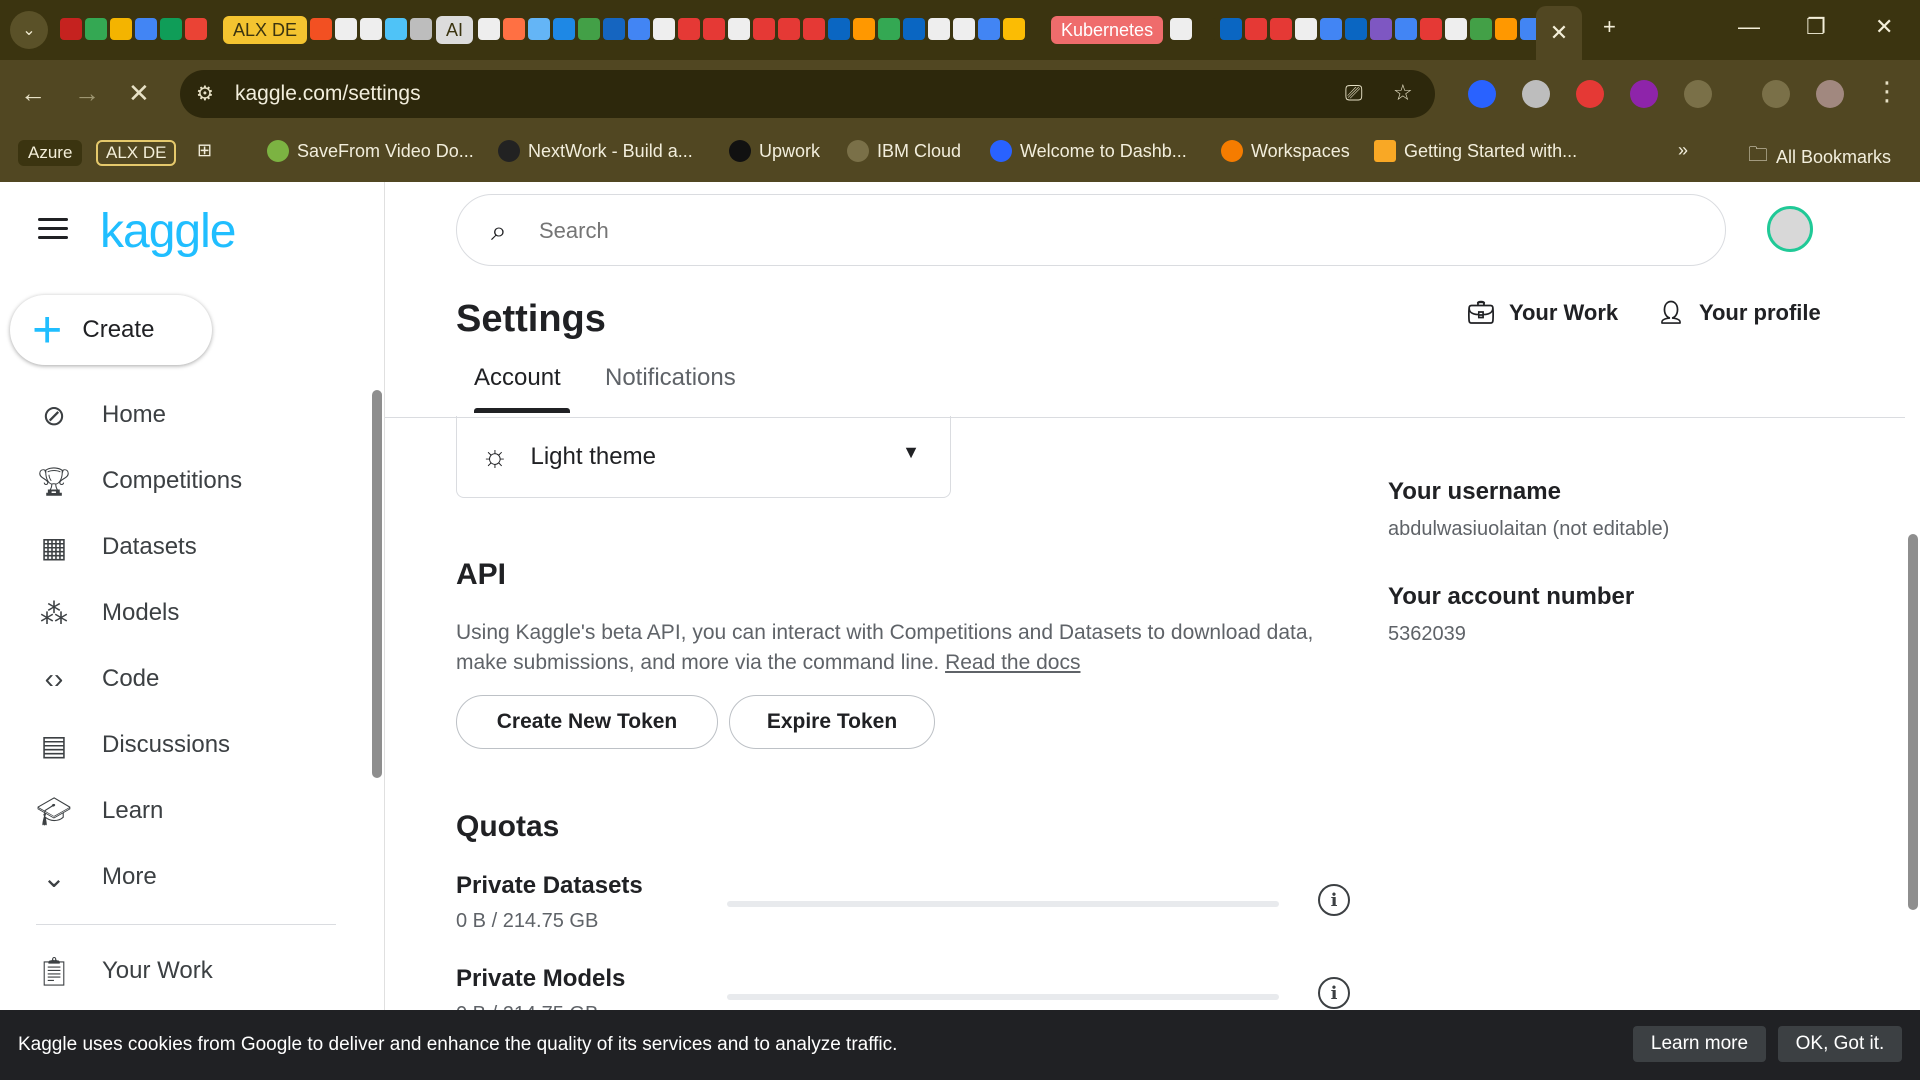 This screenshot has height=1080, width=1920. I want to click on account-number-label: Your account number, so click(1511, 596).